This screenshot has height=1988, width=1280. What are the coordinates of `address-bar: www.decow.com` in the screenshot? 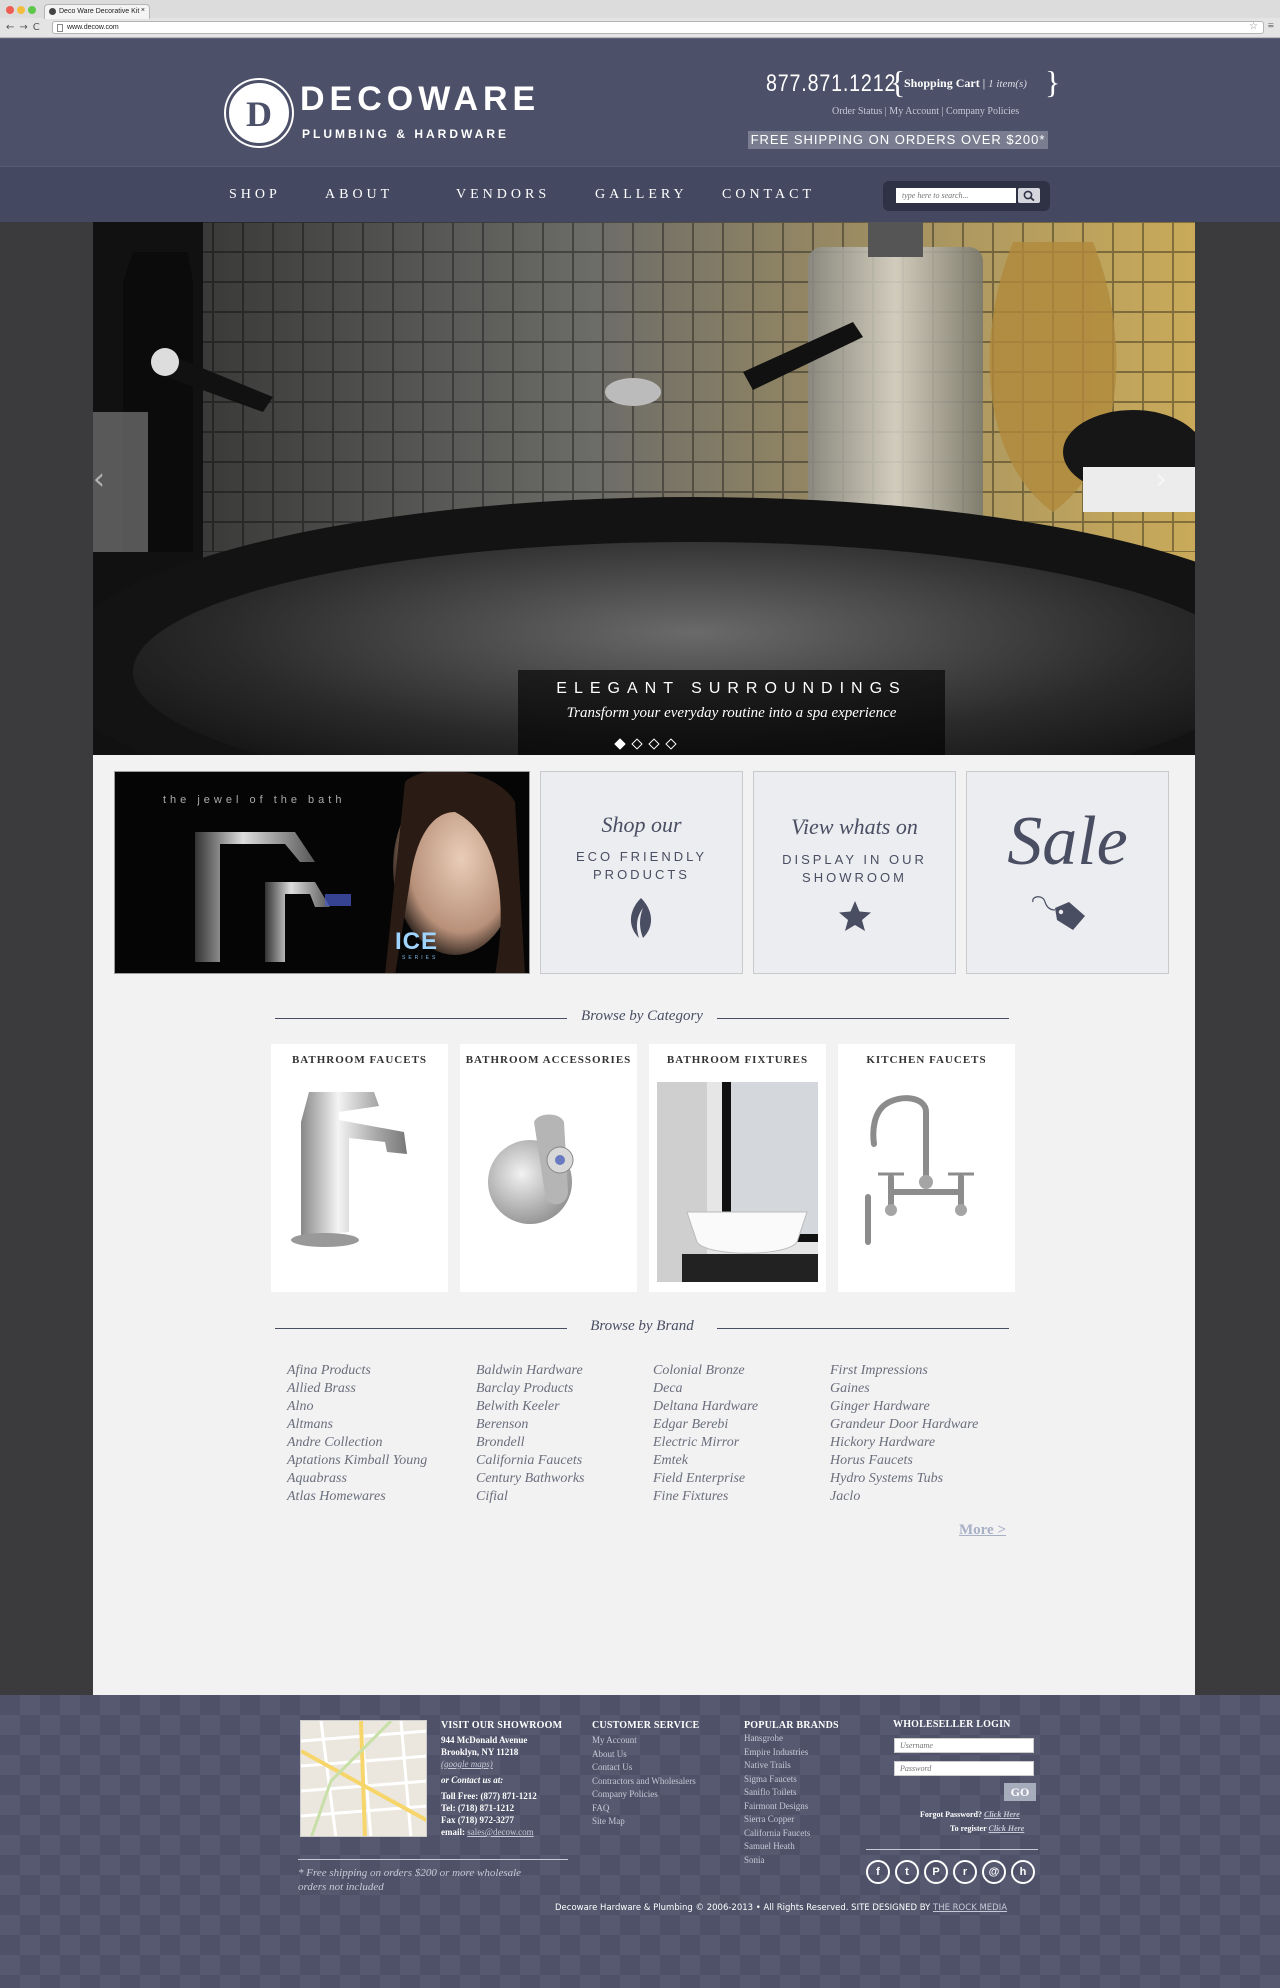 It's located at (658, 27).